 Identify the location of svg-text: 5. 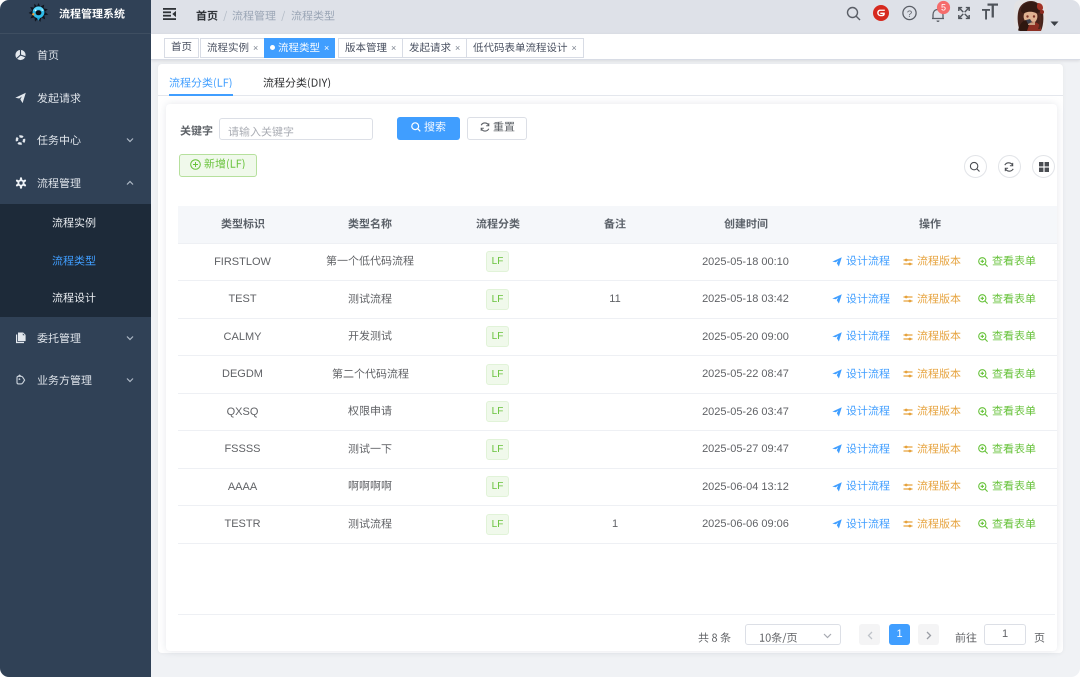
(943, 8).